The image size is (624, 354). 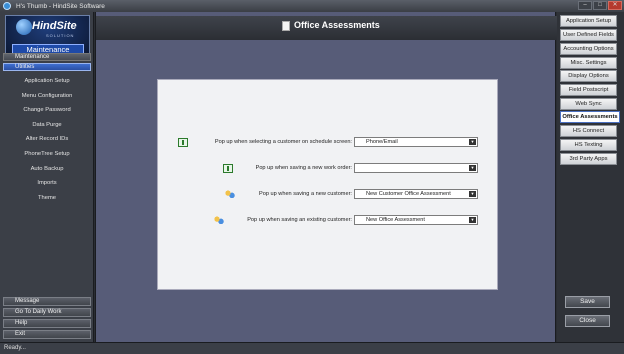 I want to click on window-title: H's Thumb - HindSite Software, so click(x=60, y=6).